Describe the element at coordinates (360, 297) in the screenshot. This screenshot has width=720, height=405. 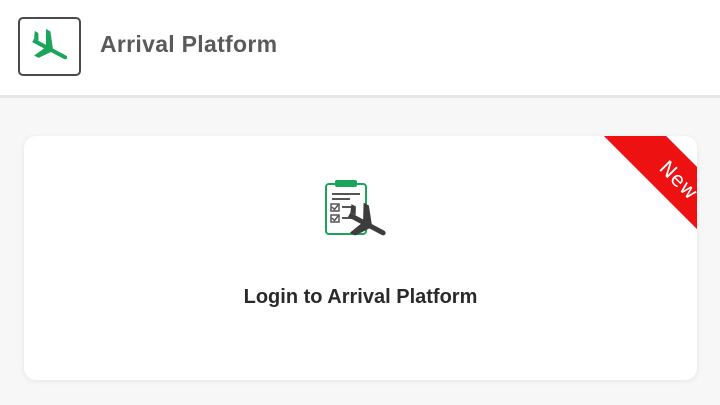
I see `login-label: Login to Arrival Platform` at that location.